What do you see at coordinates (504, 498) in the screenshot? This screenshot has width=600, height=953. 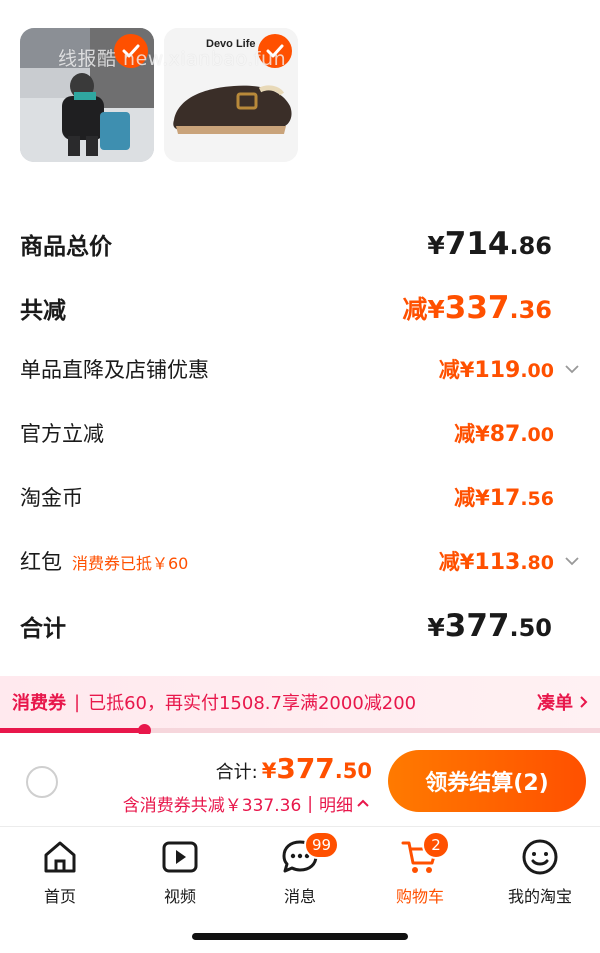 I see `taojin-coin-value: 减¥ 17 .56` at bounding box center [504, 498].